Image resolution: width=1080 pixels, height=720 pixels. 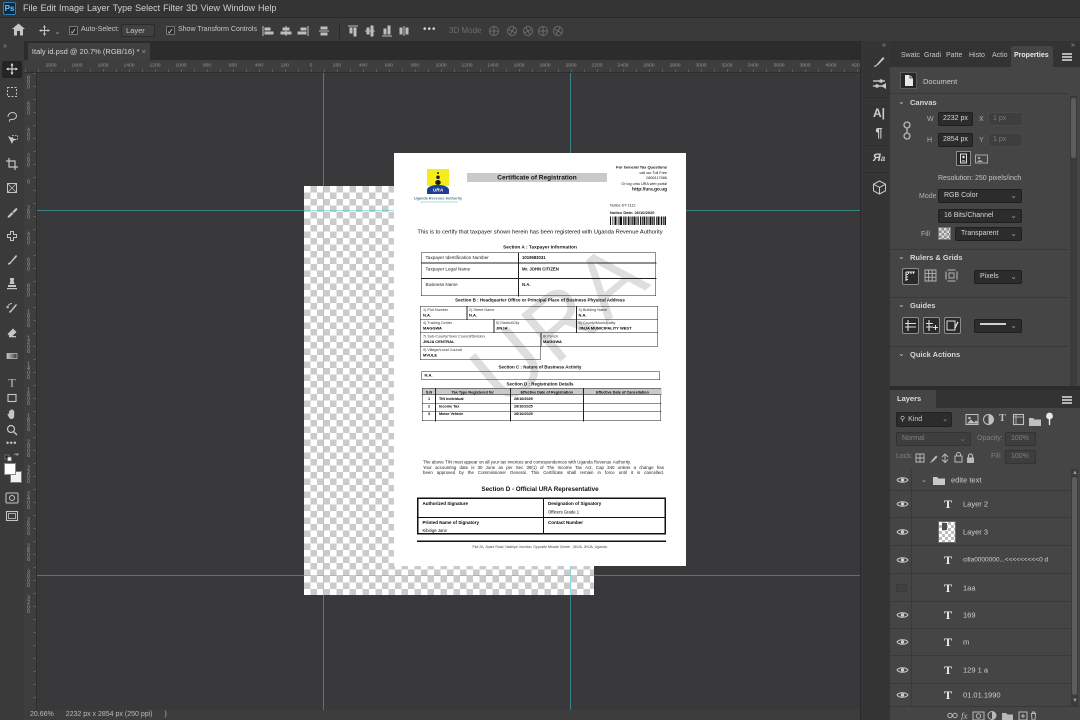 What do you see at coordinates (12, 382) in the screenshot?
I see `svg-text: T` at bounding box center [12, 382].